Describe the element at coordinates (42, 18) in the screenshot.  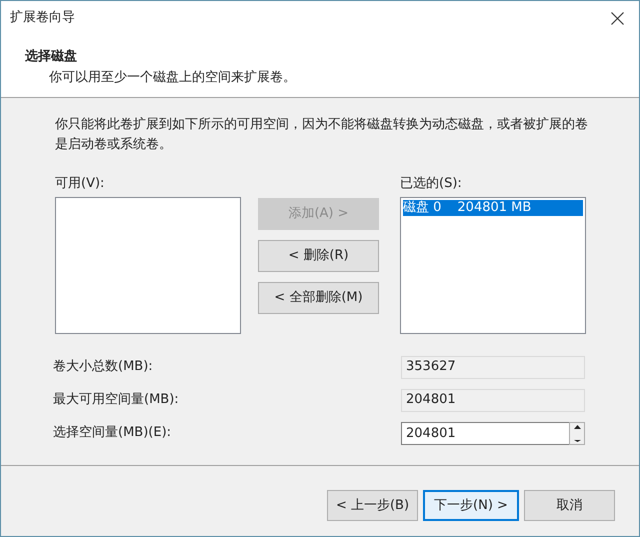
I see `window-title: 扩展卷向导` at that location.